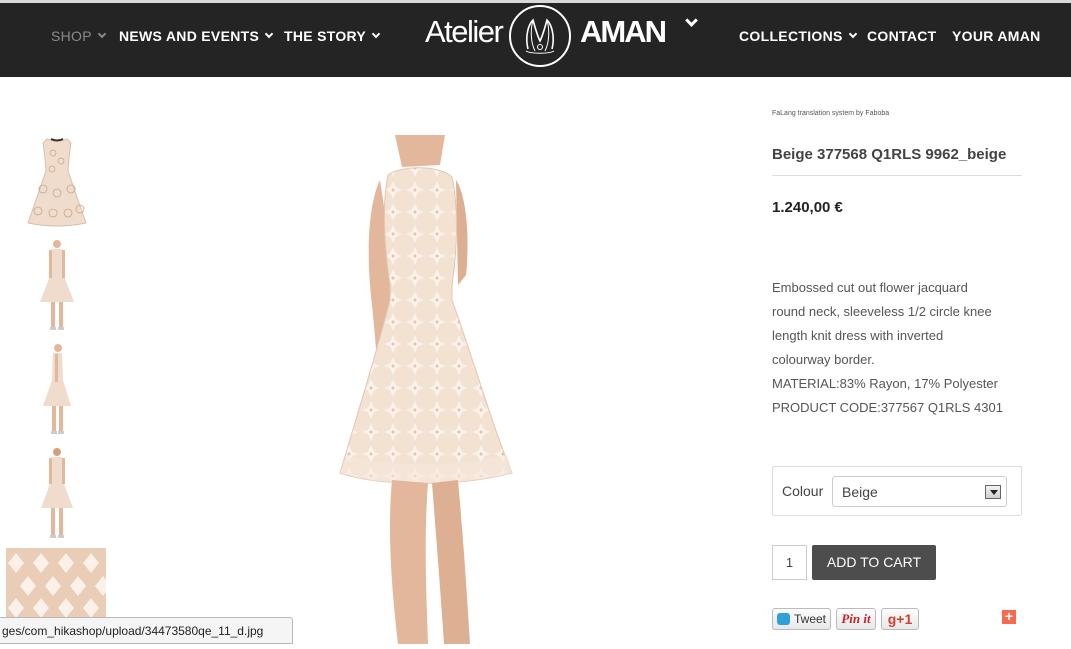 The width and height of the screenshot is (1071, 649). I want to click on nav-shop: SHOP, so click(79, 36).